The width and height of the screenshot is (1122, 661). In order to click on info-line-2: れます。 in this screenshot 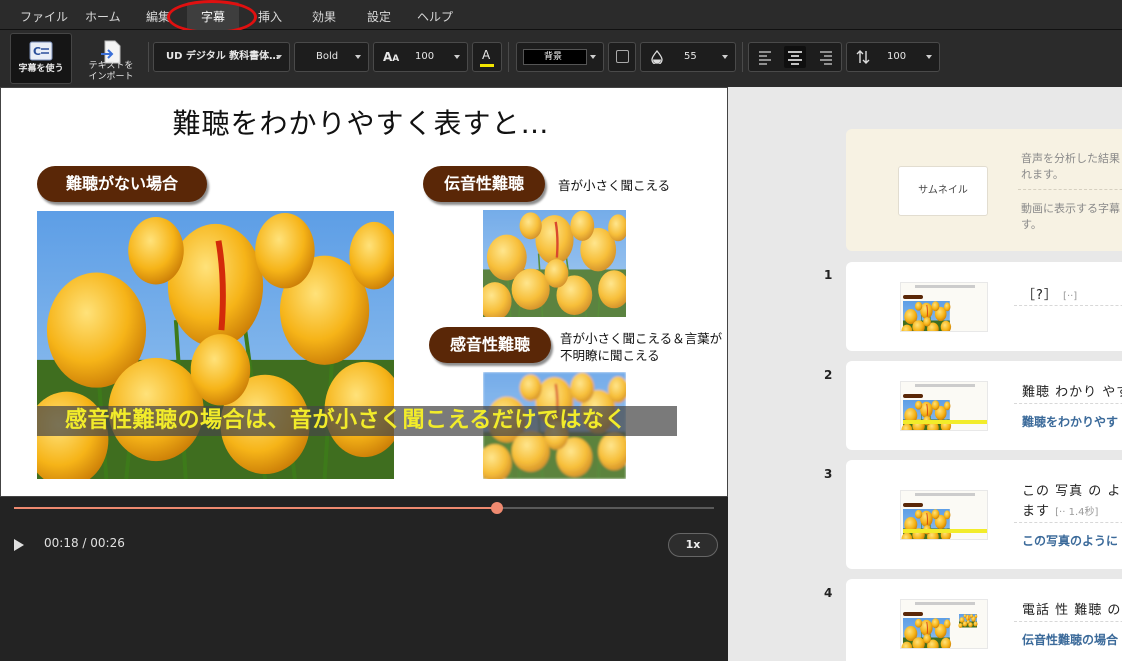, I will do `click(1042, 174)`.